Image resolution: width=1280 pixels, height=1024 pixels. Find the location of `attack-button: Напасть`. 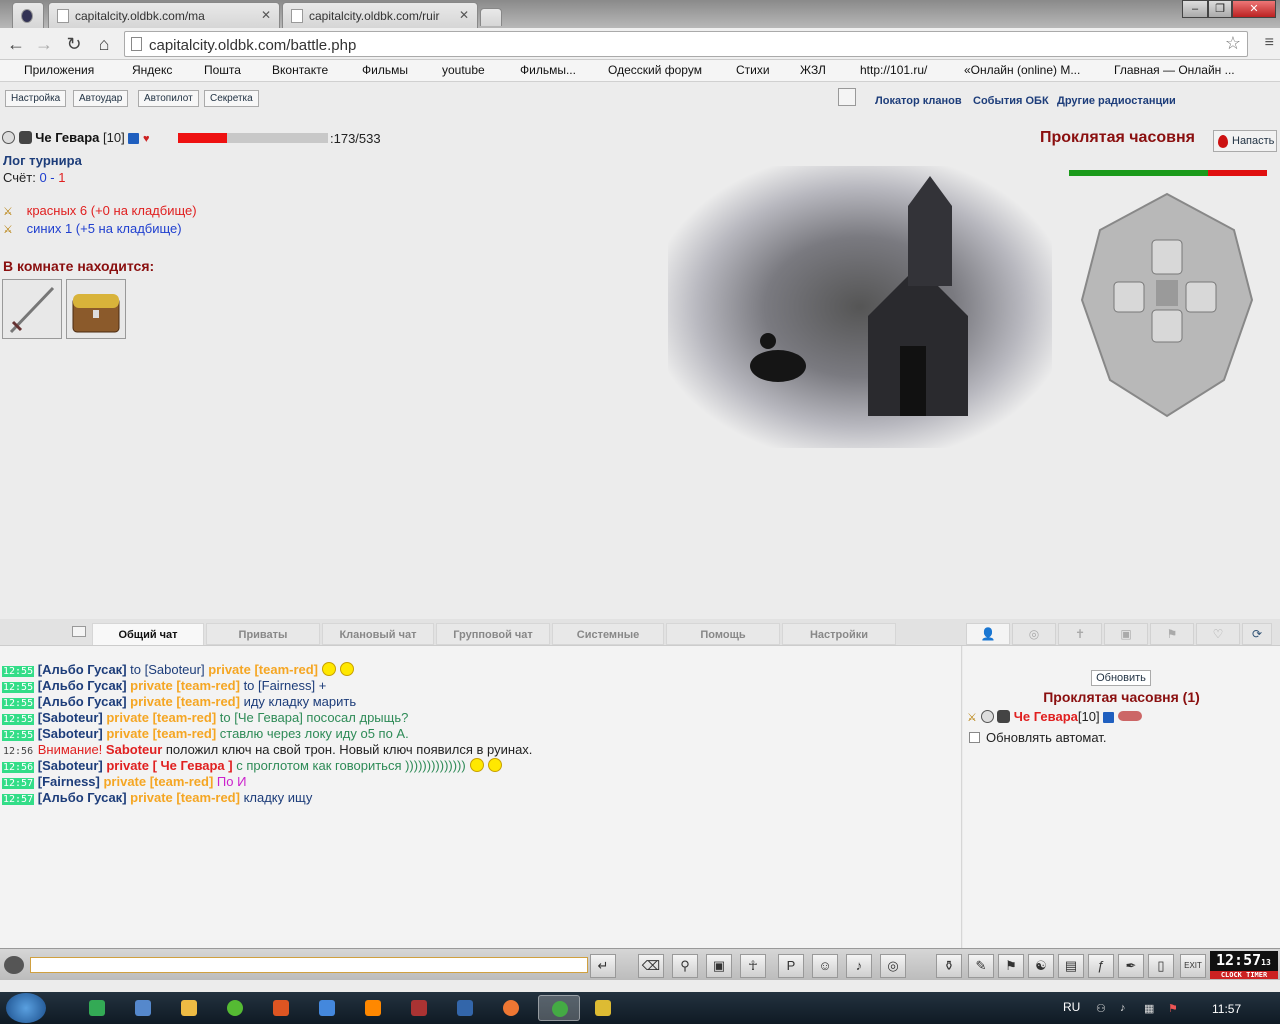

attack-button: Напасть is located at coordinates (1245, 141).